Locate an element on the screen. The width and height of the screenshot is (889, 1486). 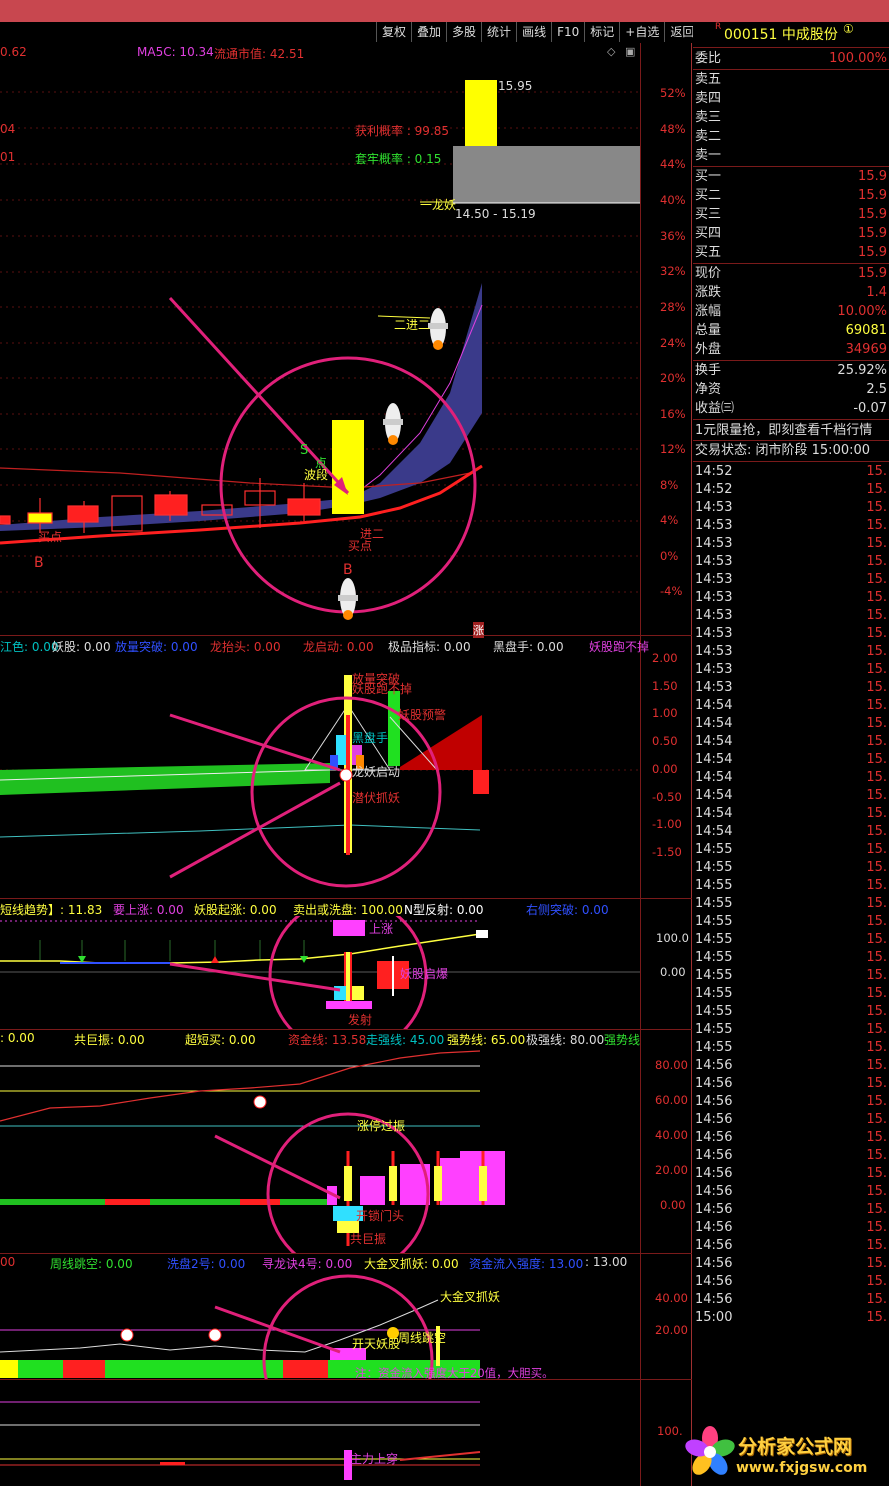
toolbar-button-huaxian: 画线 is located at coordinates (533, 32).